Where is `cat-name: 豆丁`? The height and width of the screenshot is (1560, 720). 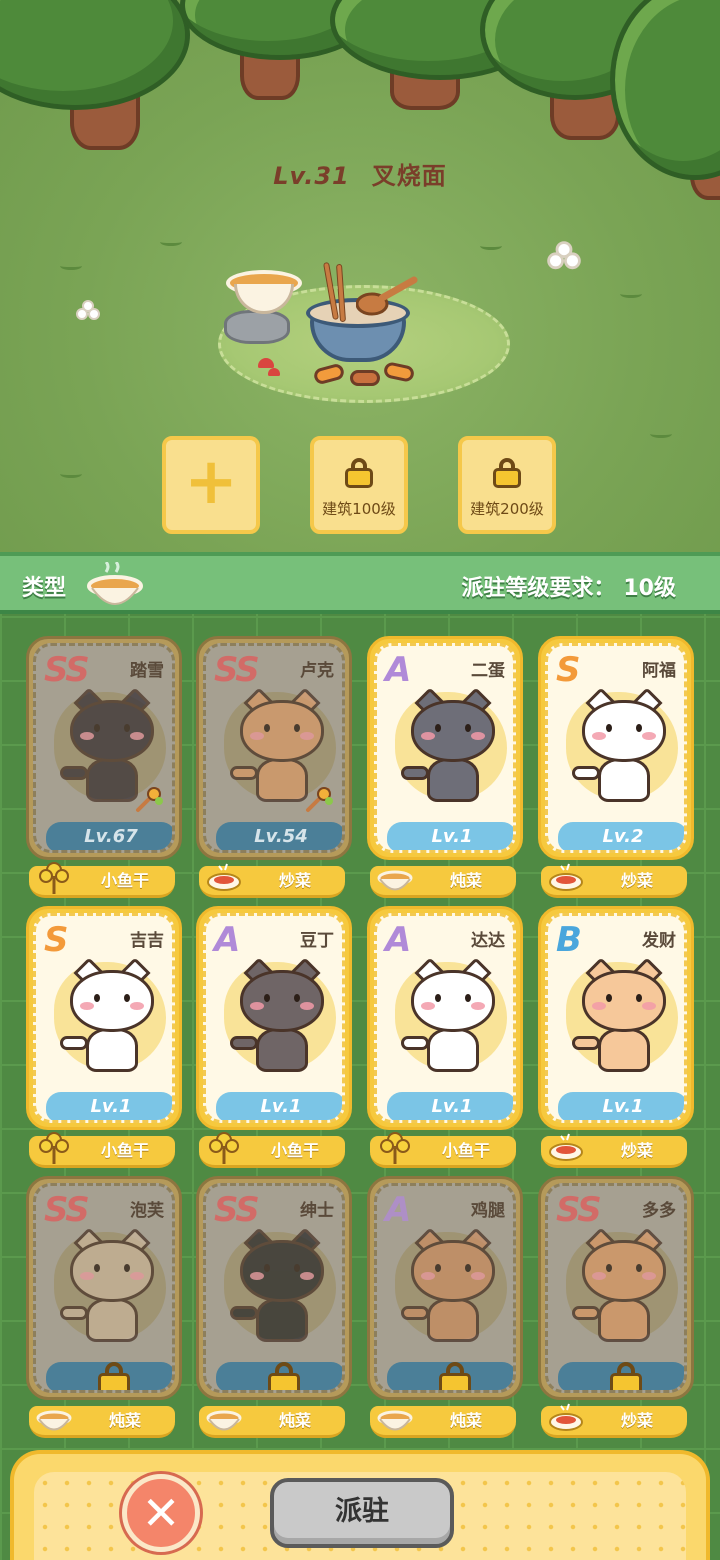 cat-name: 豆丁 is located at coordinates (317, 941).